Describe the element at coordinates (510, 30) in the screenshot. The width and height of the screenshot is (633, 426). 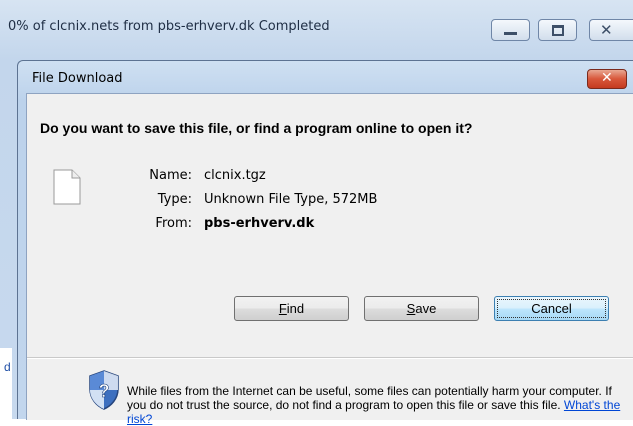
I see `minimize-button` at that location.